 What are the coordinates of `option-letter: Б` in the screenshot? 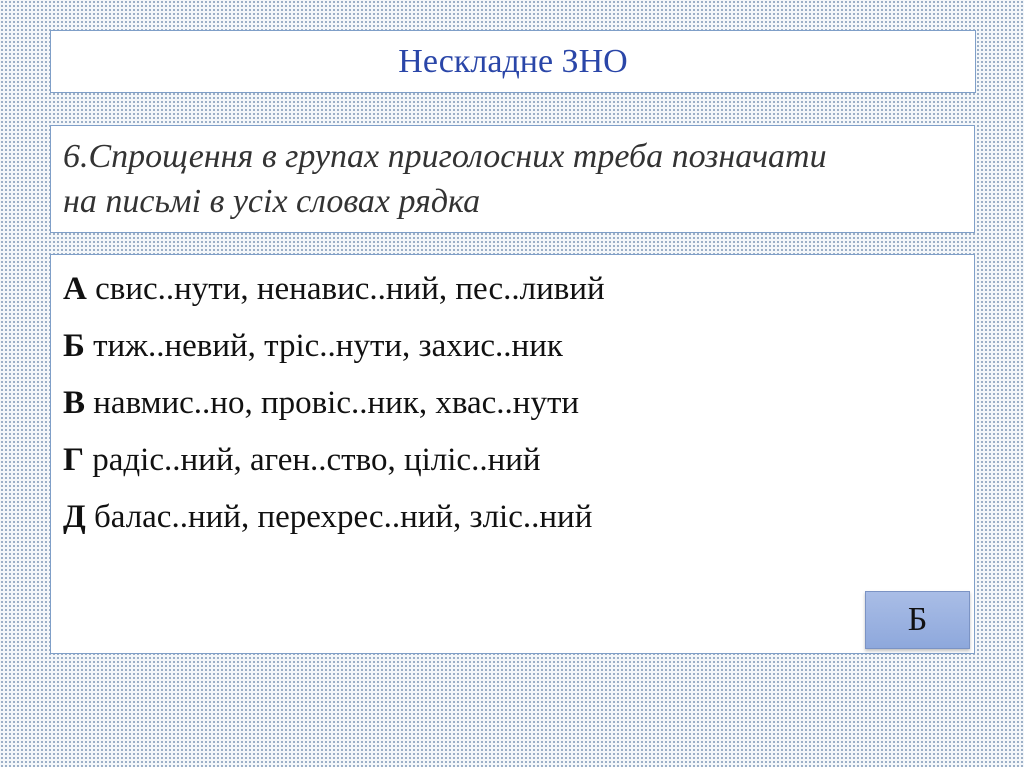 It's located at (74, 346).